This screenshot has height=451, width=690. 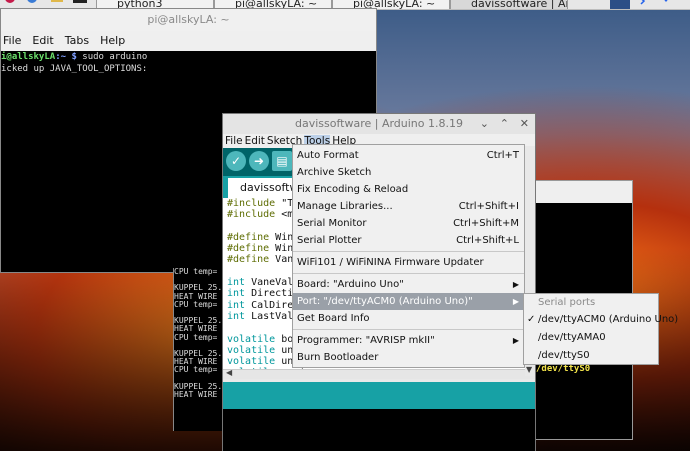 What do you see at coordinates (408, 172) in the screenshot?
I see `menu-item-archive-sketch: Archive Sketch` at bounding box center [408, 172].